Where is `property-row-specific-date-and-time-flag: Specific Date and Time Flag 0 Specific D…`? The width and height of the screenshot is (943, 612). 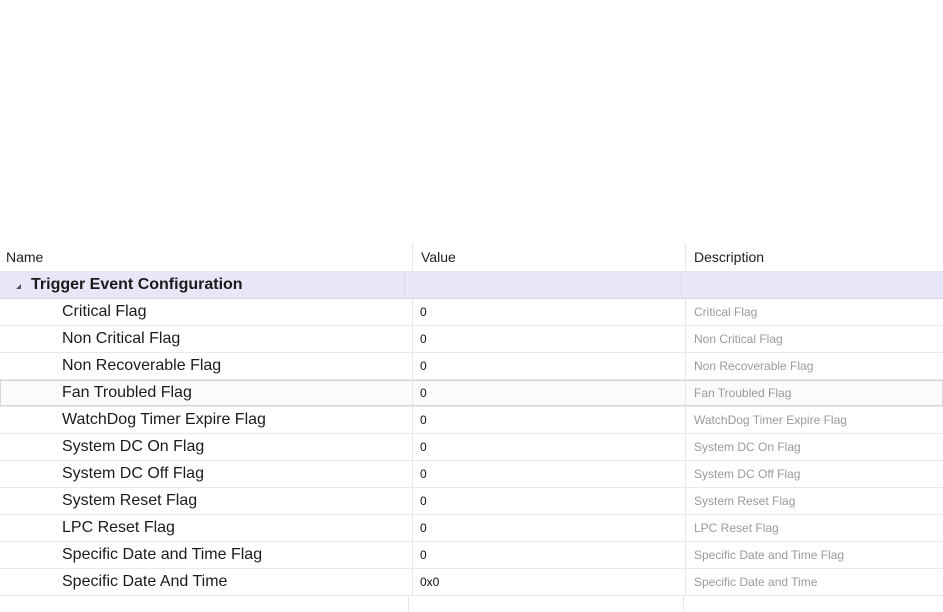
property-row-specific-date-and-time-flag: Specific Date and Time Flag 0 Specific D… is located at coordinates (471, 555).